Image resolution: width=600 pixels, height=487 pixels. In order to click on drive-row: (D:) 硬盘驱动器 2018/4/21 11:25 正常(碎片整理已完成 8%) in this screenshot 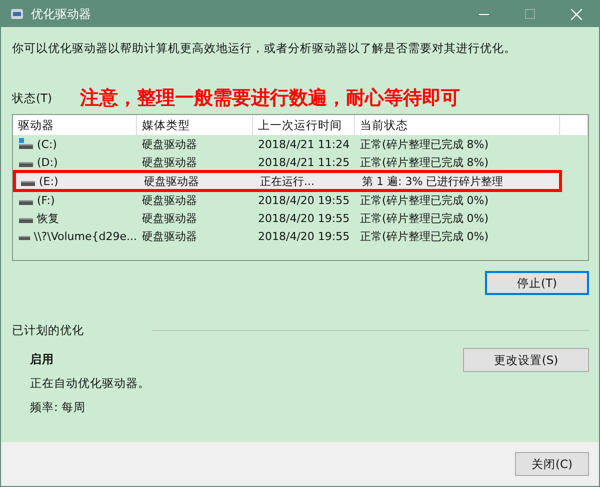, I will do `click(286, 162)`.